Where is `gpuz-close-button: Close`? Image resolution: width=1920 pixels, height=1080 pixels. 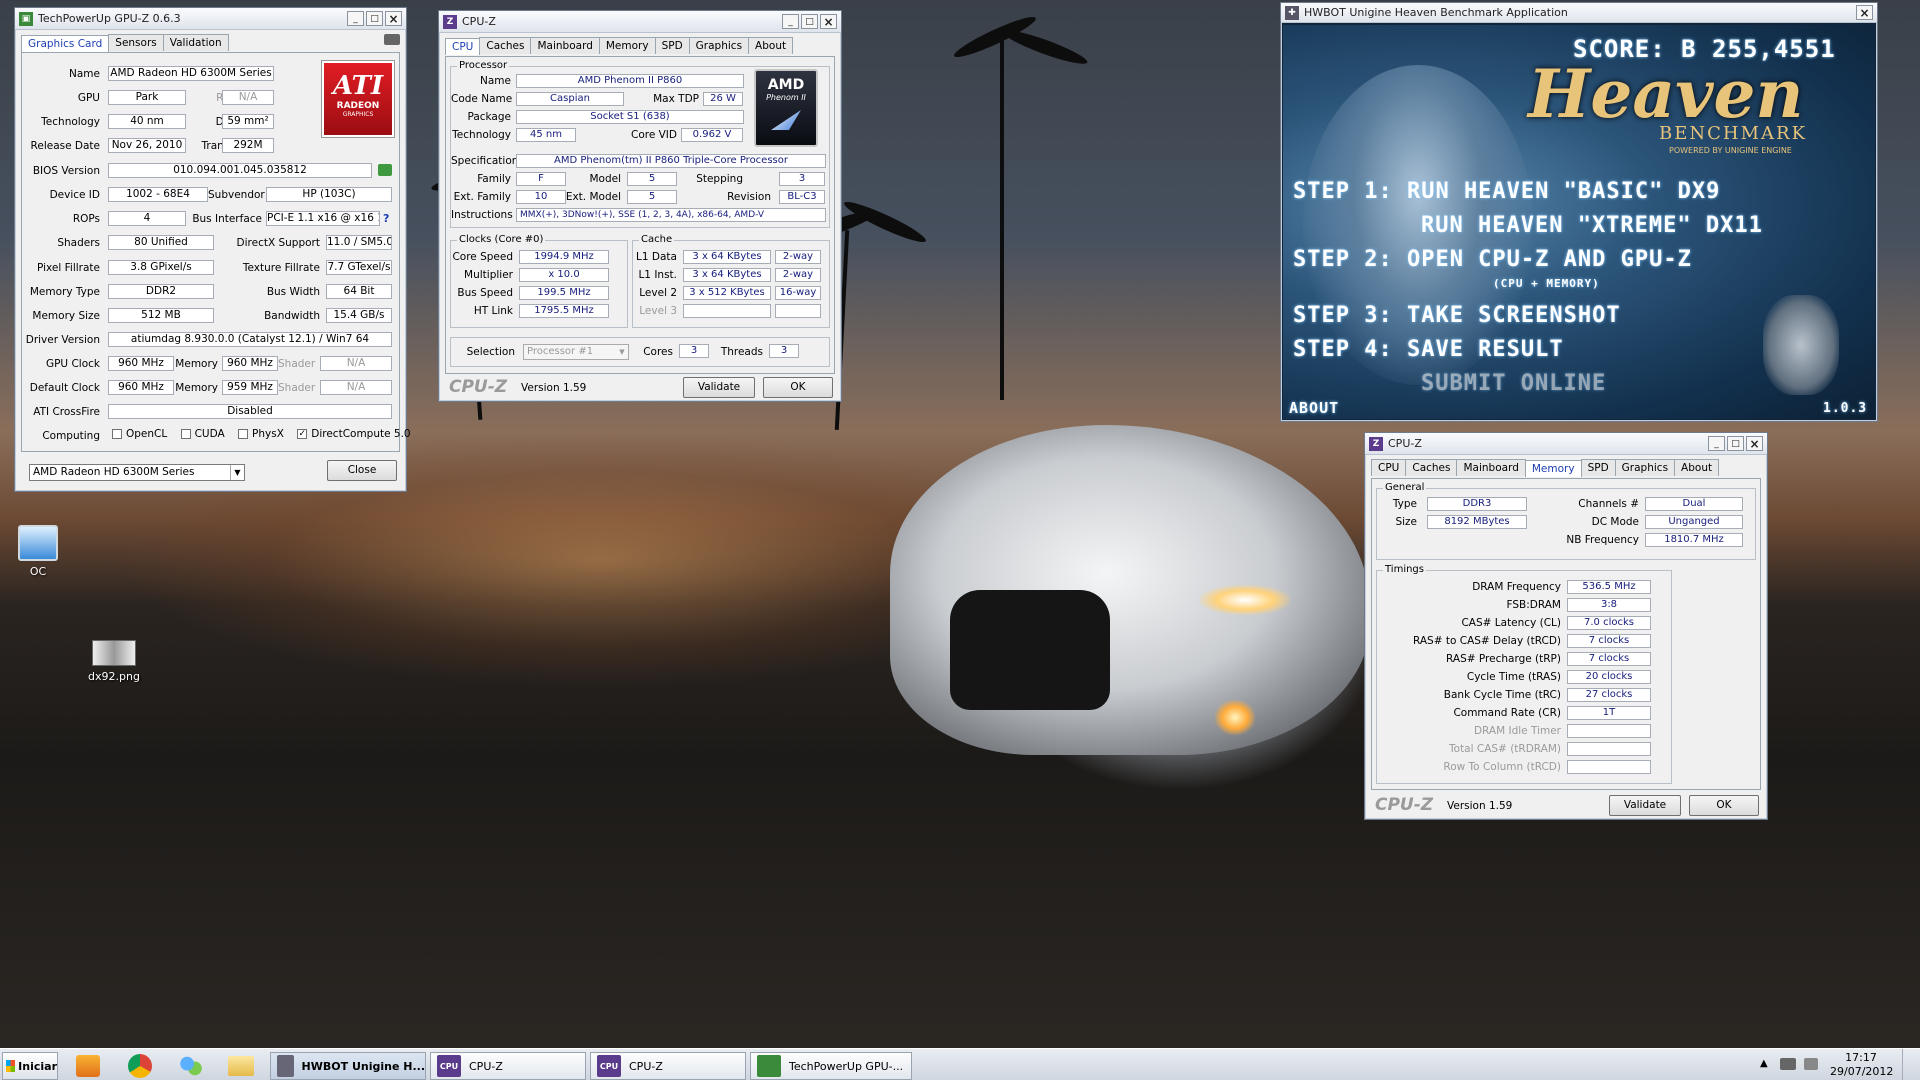 gpuz-close-button: Close is located at coordinates (362, 470).